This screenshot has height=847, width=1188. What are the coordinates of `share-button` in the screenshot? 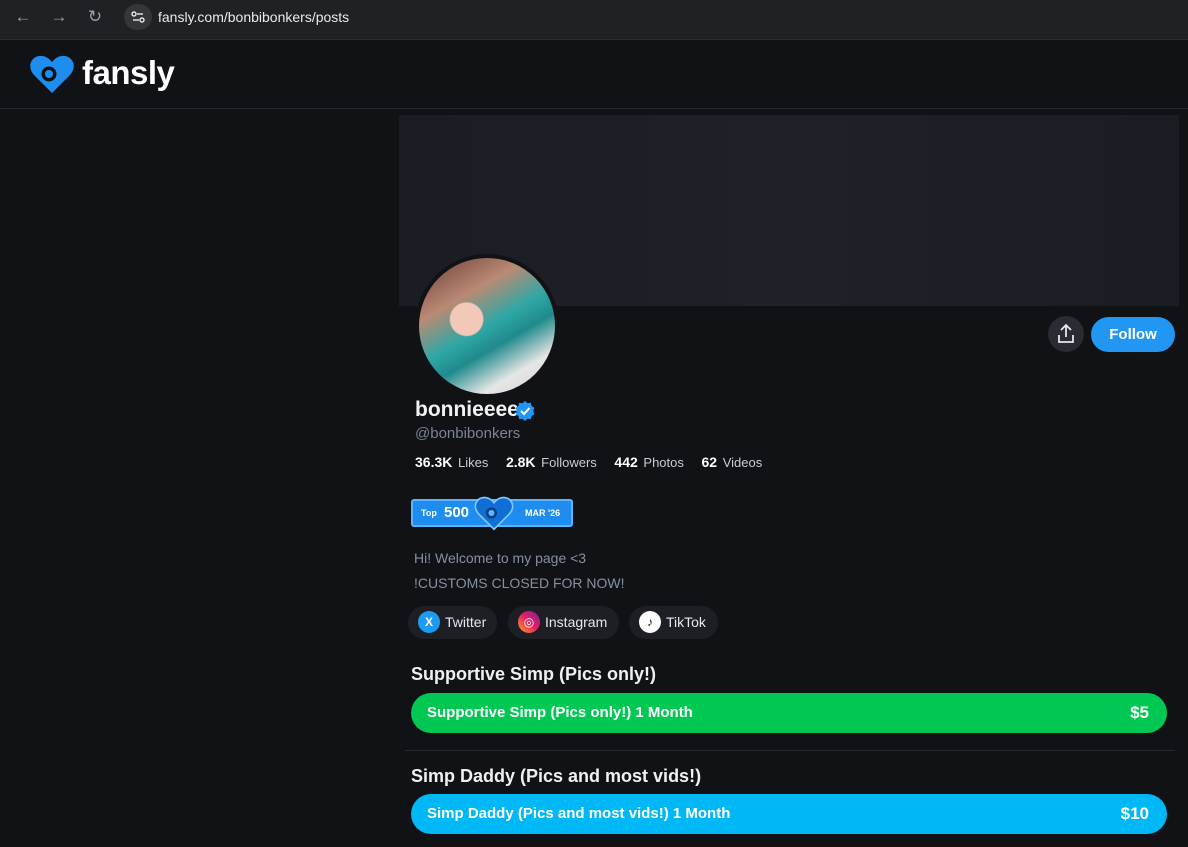 It's located at (1066, 334).